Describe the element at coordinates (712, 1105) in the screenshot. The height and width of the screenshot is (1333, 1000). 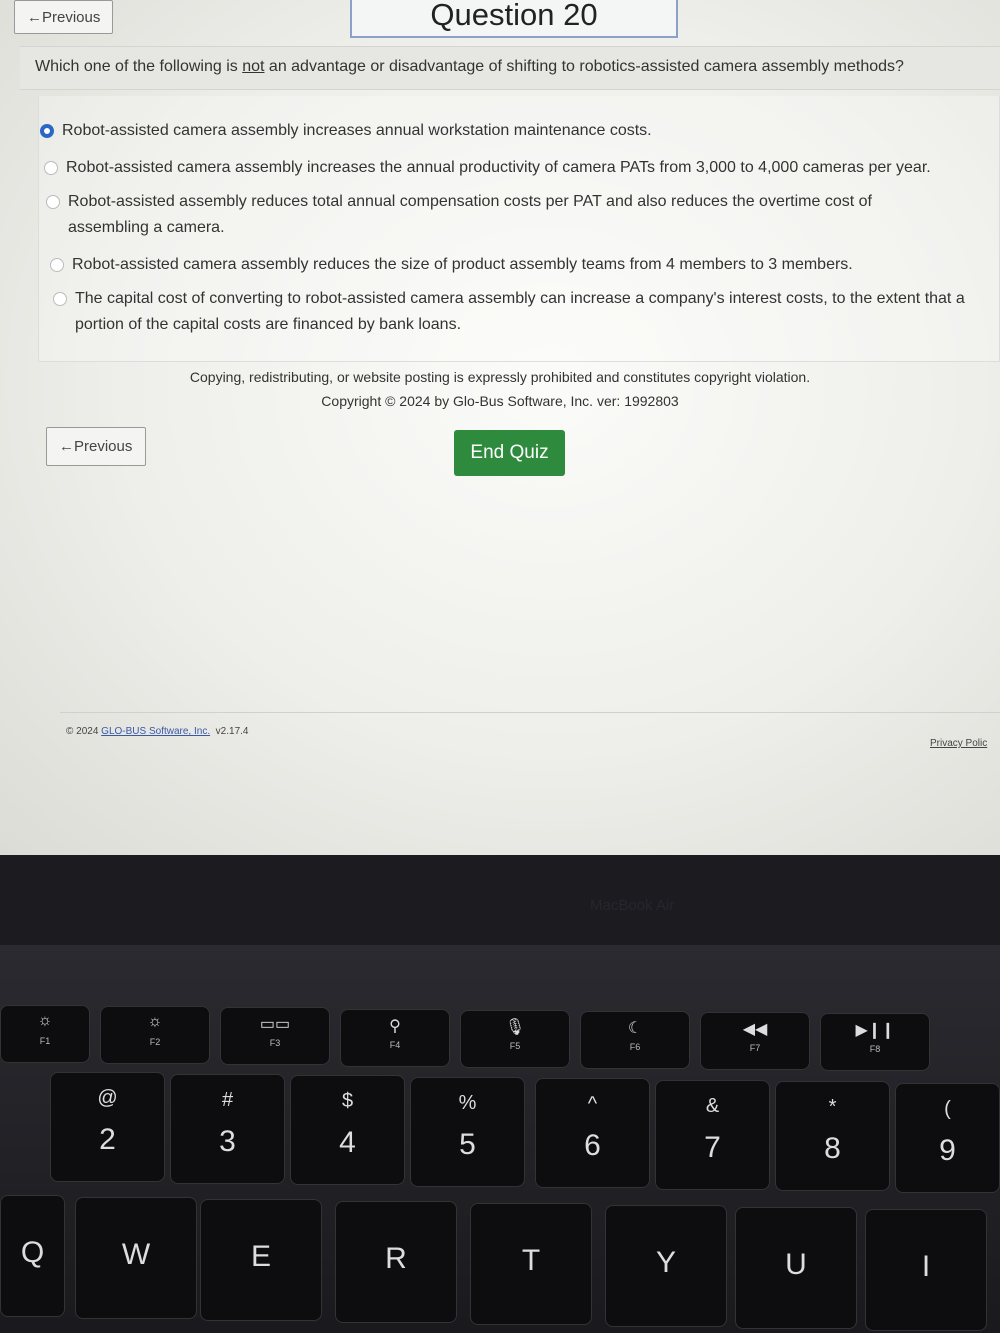
I see `key-shift-label: &` at that location.